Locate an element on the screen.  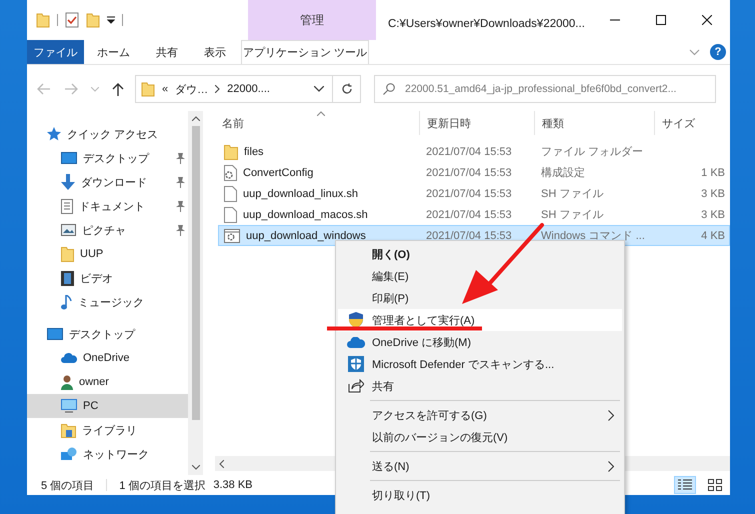
file-name: uup_download_macos.sh is located at coordinates (305, 214).